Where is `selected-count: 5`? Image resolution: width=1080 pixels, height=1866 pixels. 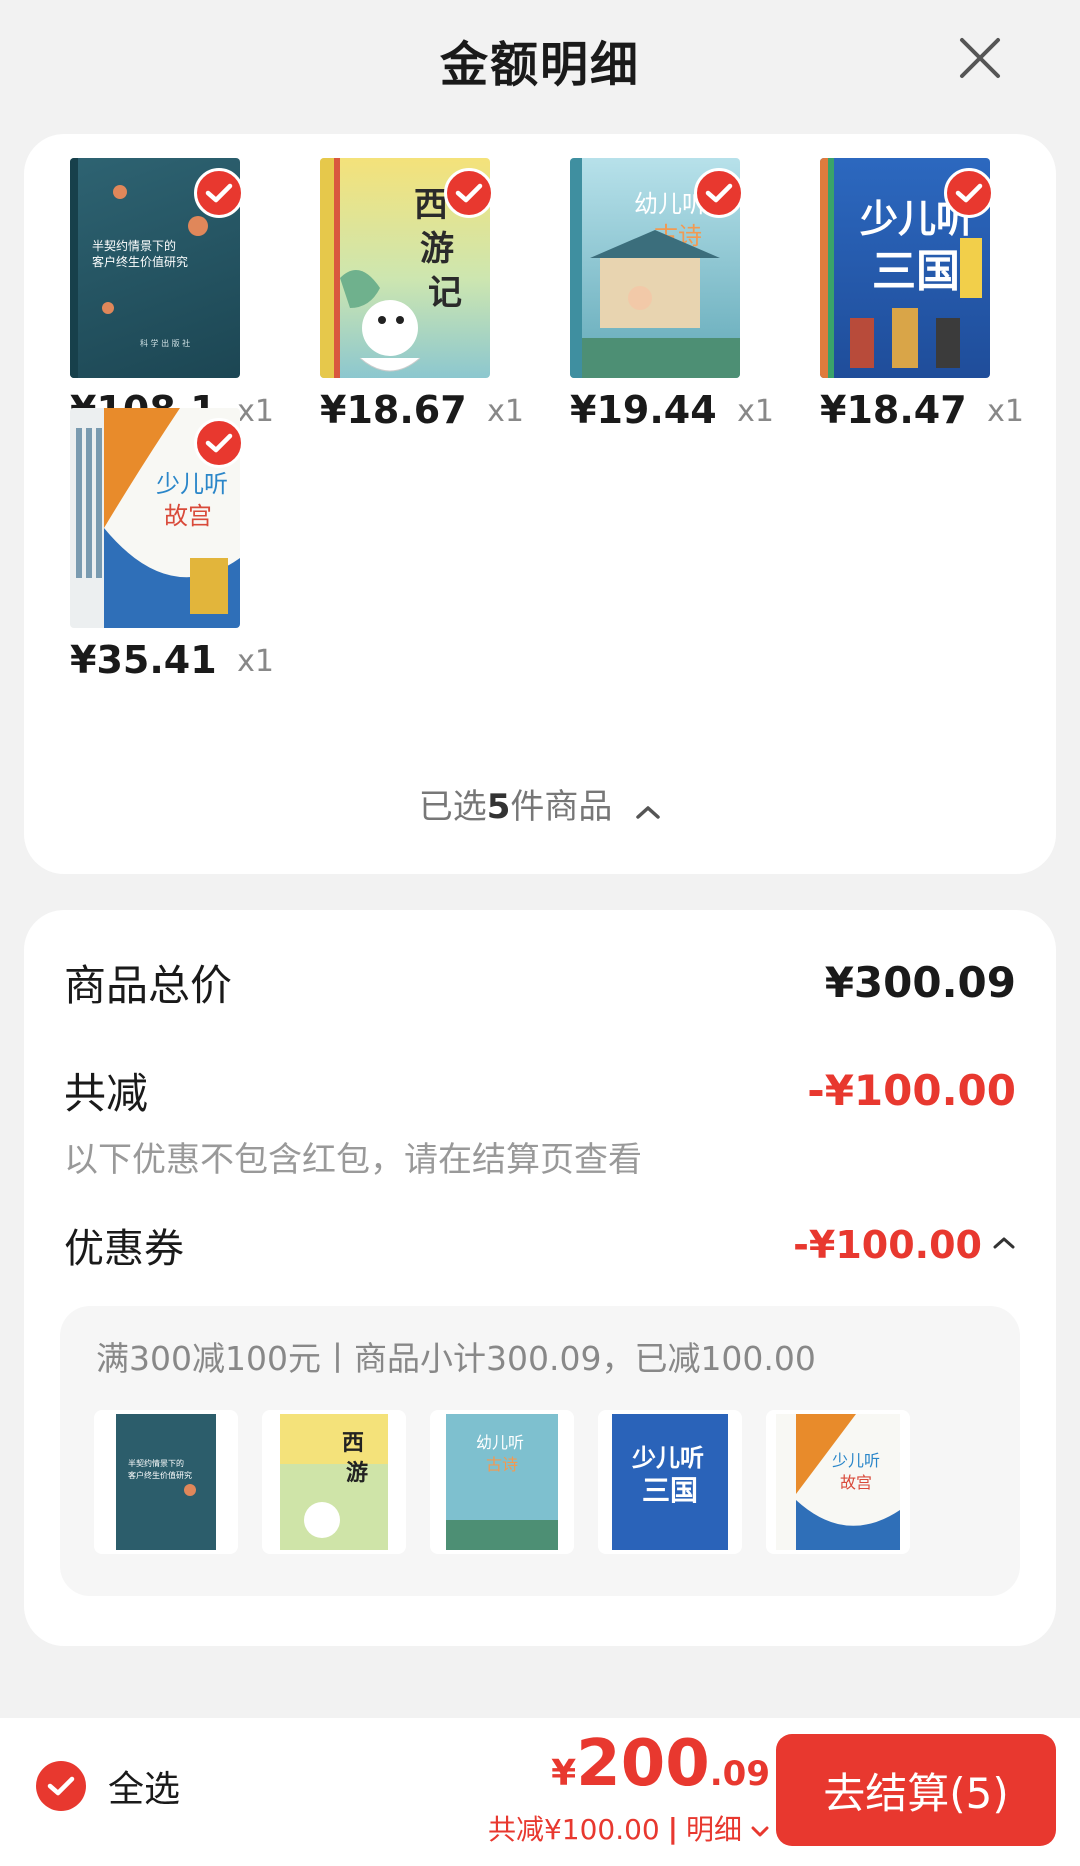 selected-count: 5 is located at coordinates (498, 807).